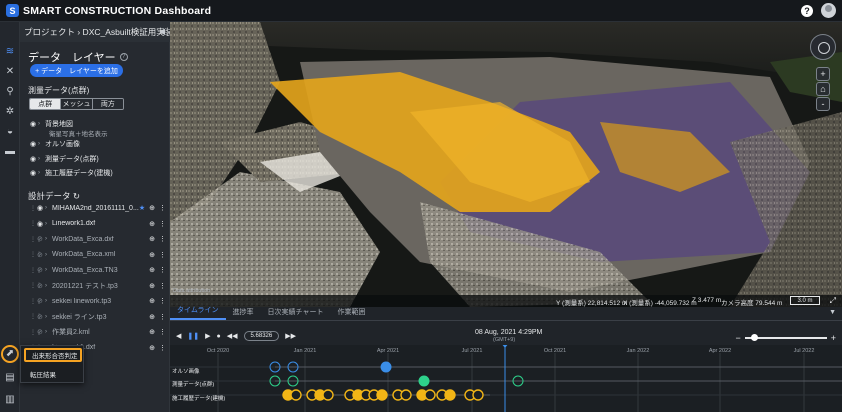 This screenshot has height=412, width=842. I want to click on segment-mesh: メッシュ, so click(77, 104).